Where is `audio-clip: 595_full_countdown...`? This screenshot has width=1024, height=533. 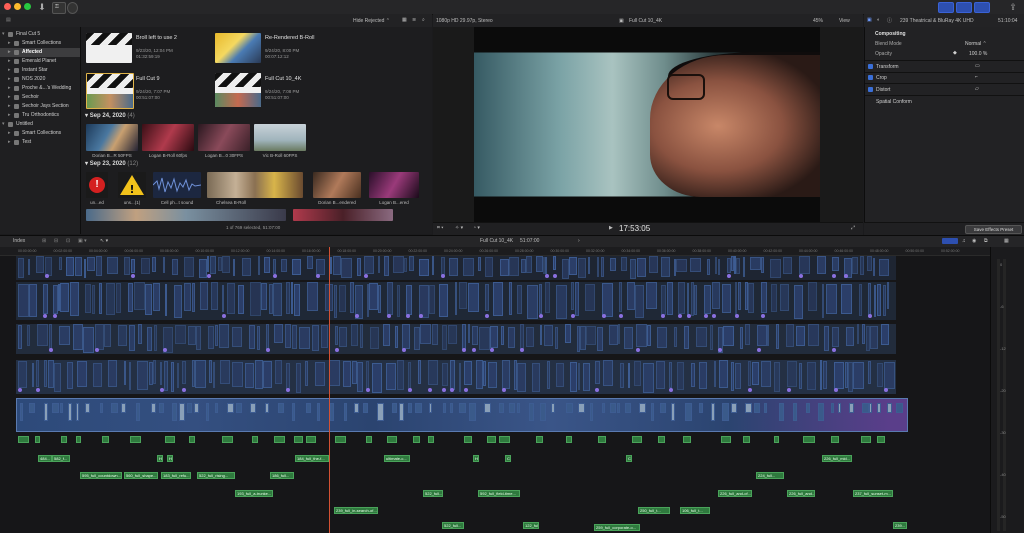 audio-clip: 595_full_countdown... is located at coordinates (101, 475).